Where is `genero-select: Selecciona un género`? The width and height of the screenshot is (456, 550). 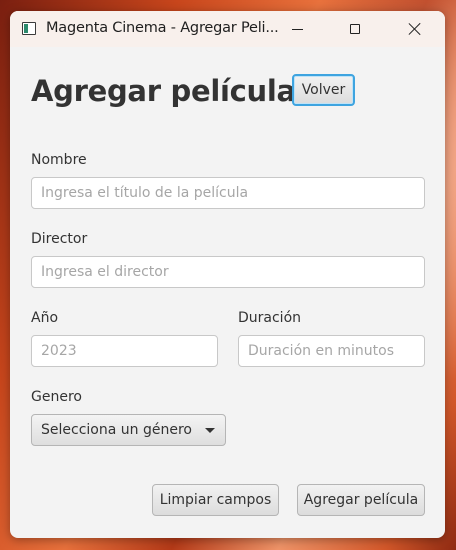 genero-select: Selecciona un género is located at coordinates (128, 430).